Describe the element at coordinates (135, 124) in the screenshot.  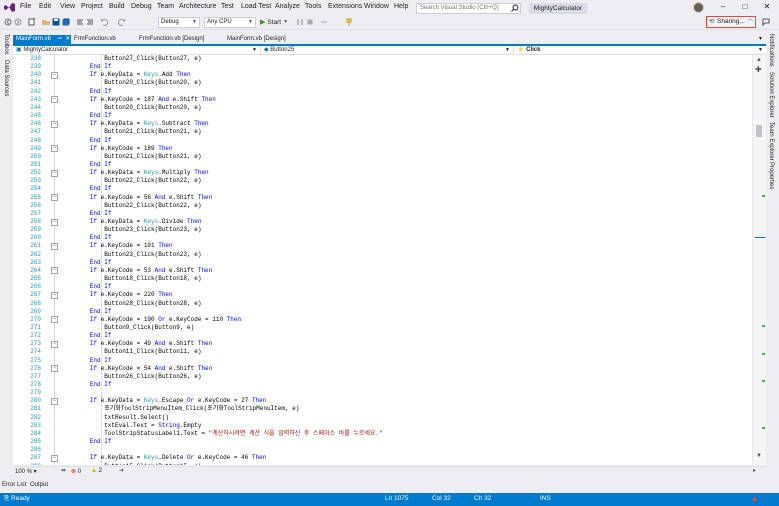
I see `code-line: If e.KeyData = Keys.Subtract Then` at that location.